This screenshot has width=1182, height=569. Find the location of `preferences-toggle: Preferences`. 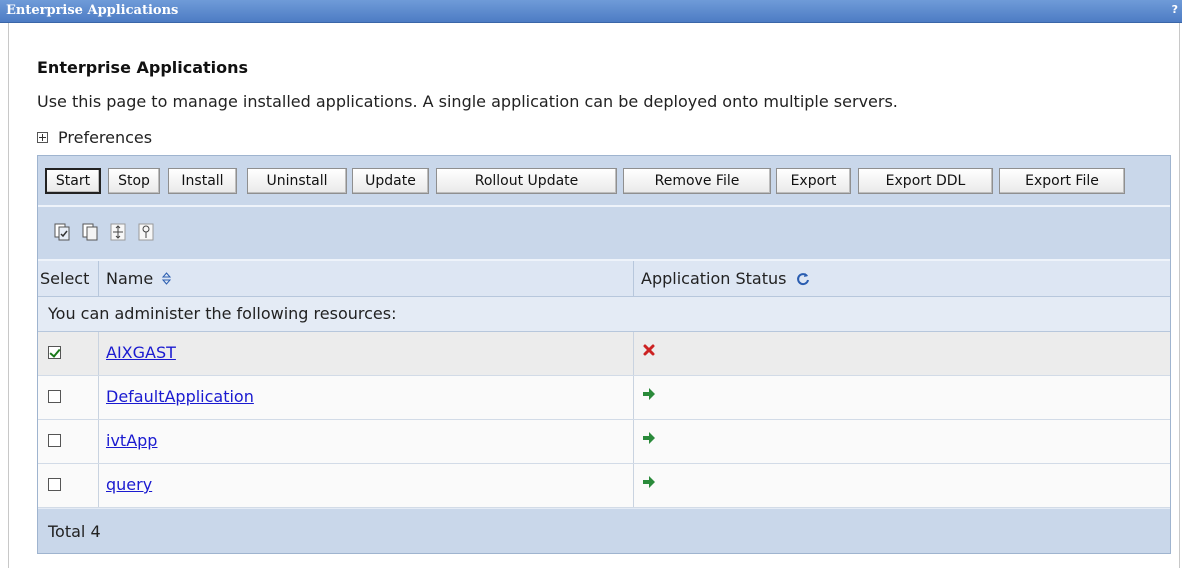

preferences-toggle: Preferences is located at coordinates (94, 137).